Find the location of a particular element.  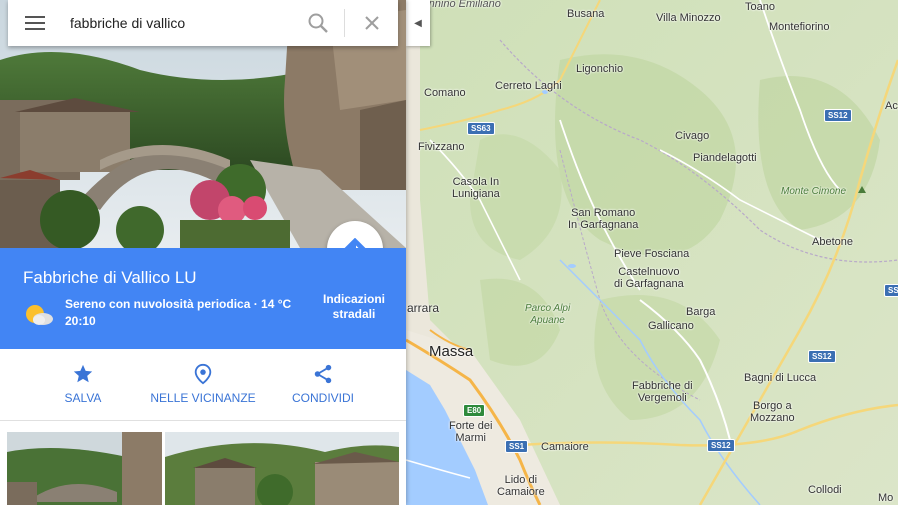

share-button: CONDIVIDI is located at coordinates (323, 384).